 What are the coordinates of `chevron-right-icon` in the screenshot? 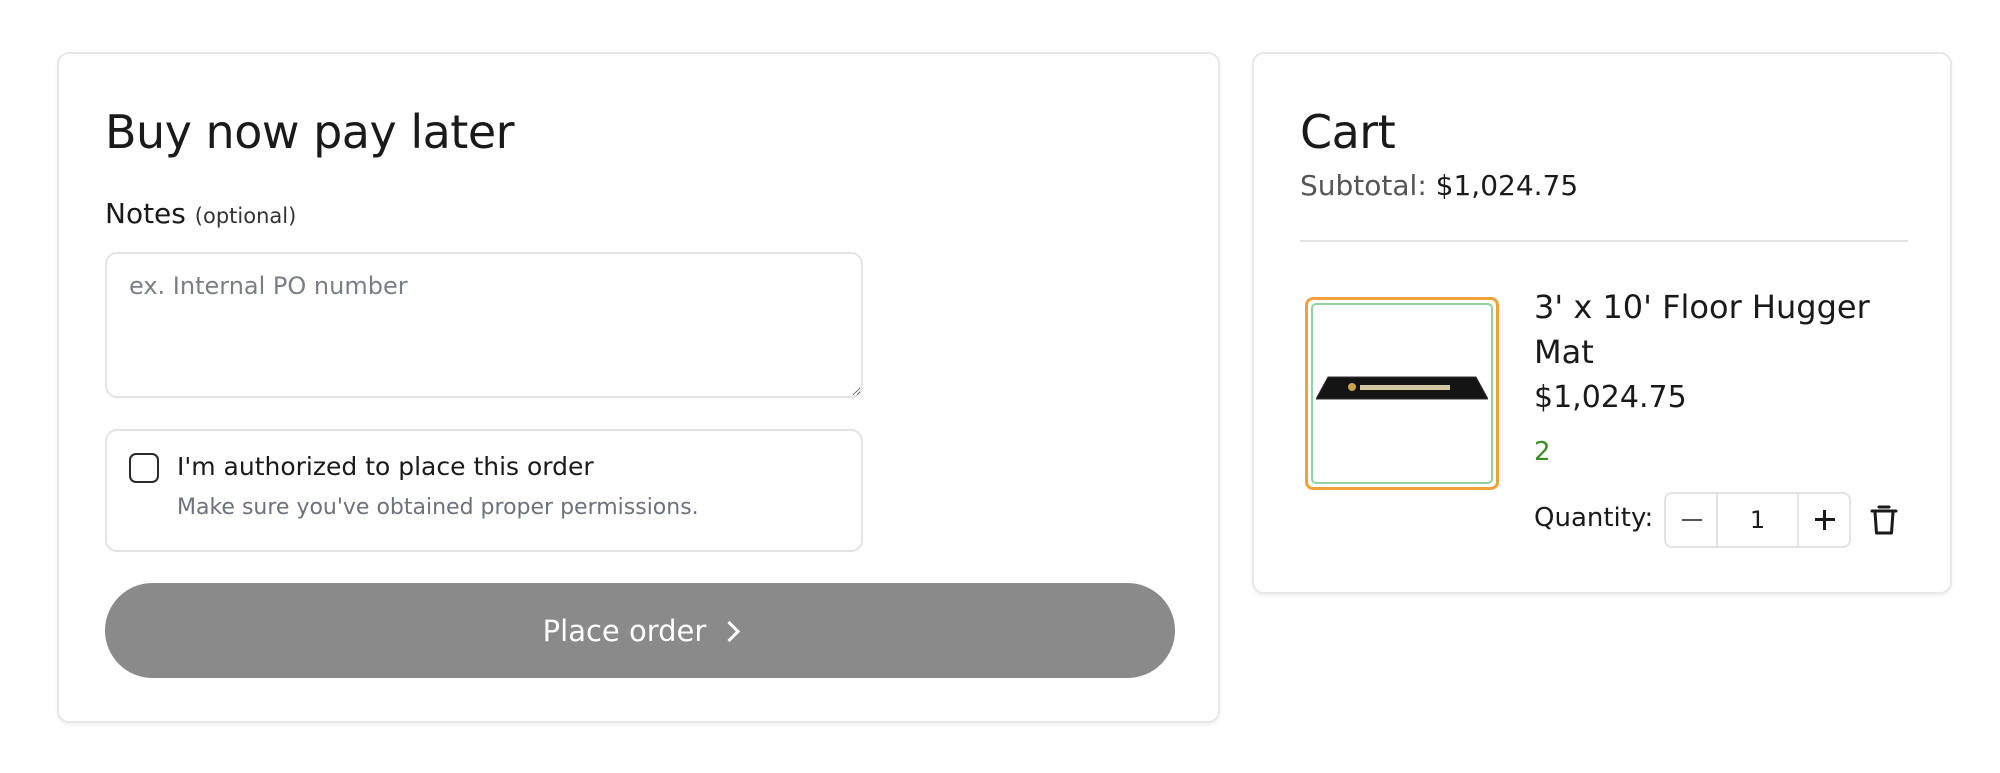 It's located at (730, 631).